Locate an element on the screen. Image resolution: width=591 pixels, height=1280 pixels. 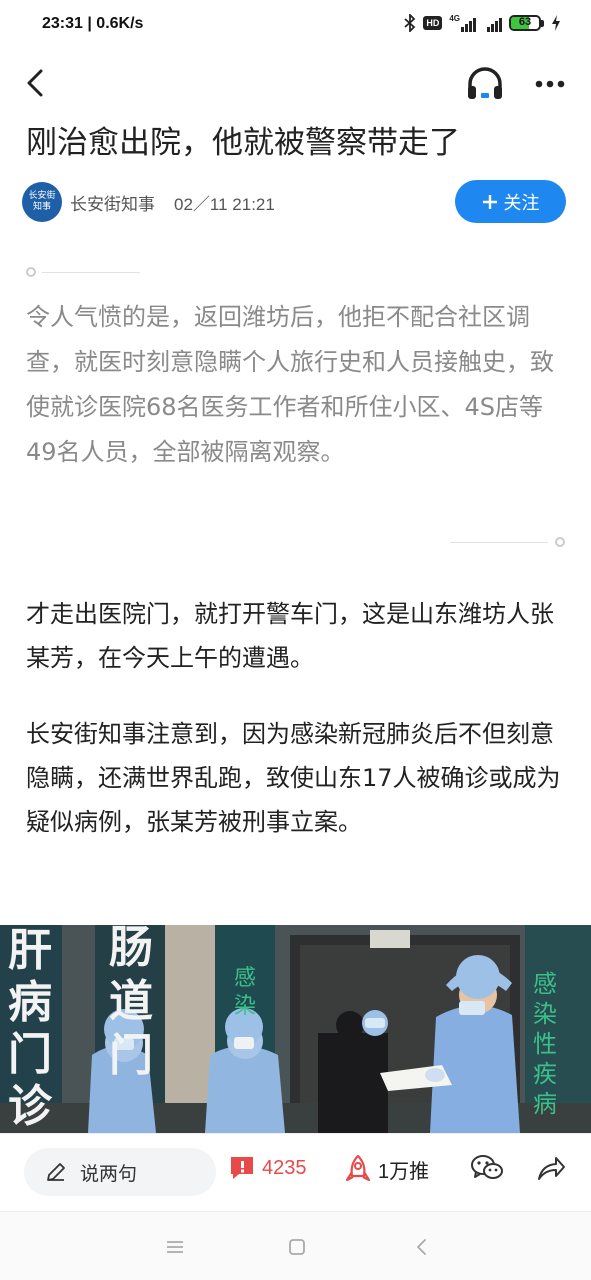
share-icon is located at coordinates (551, 1168).